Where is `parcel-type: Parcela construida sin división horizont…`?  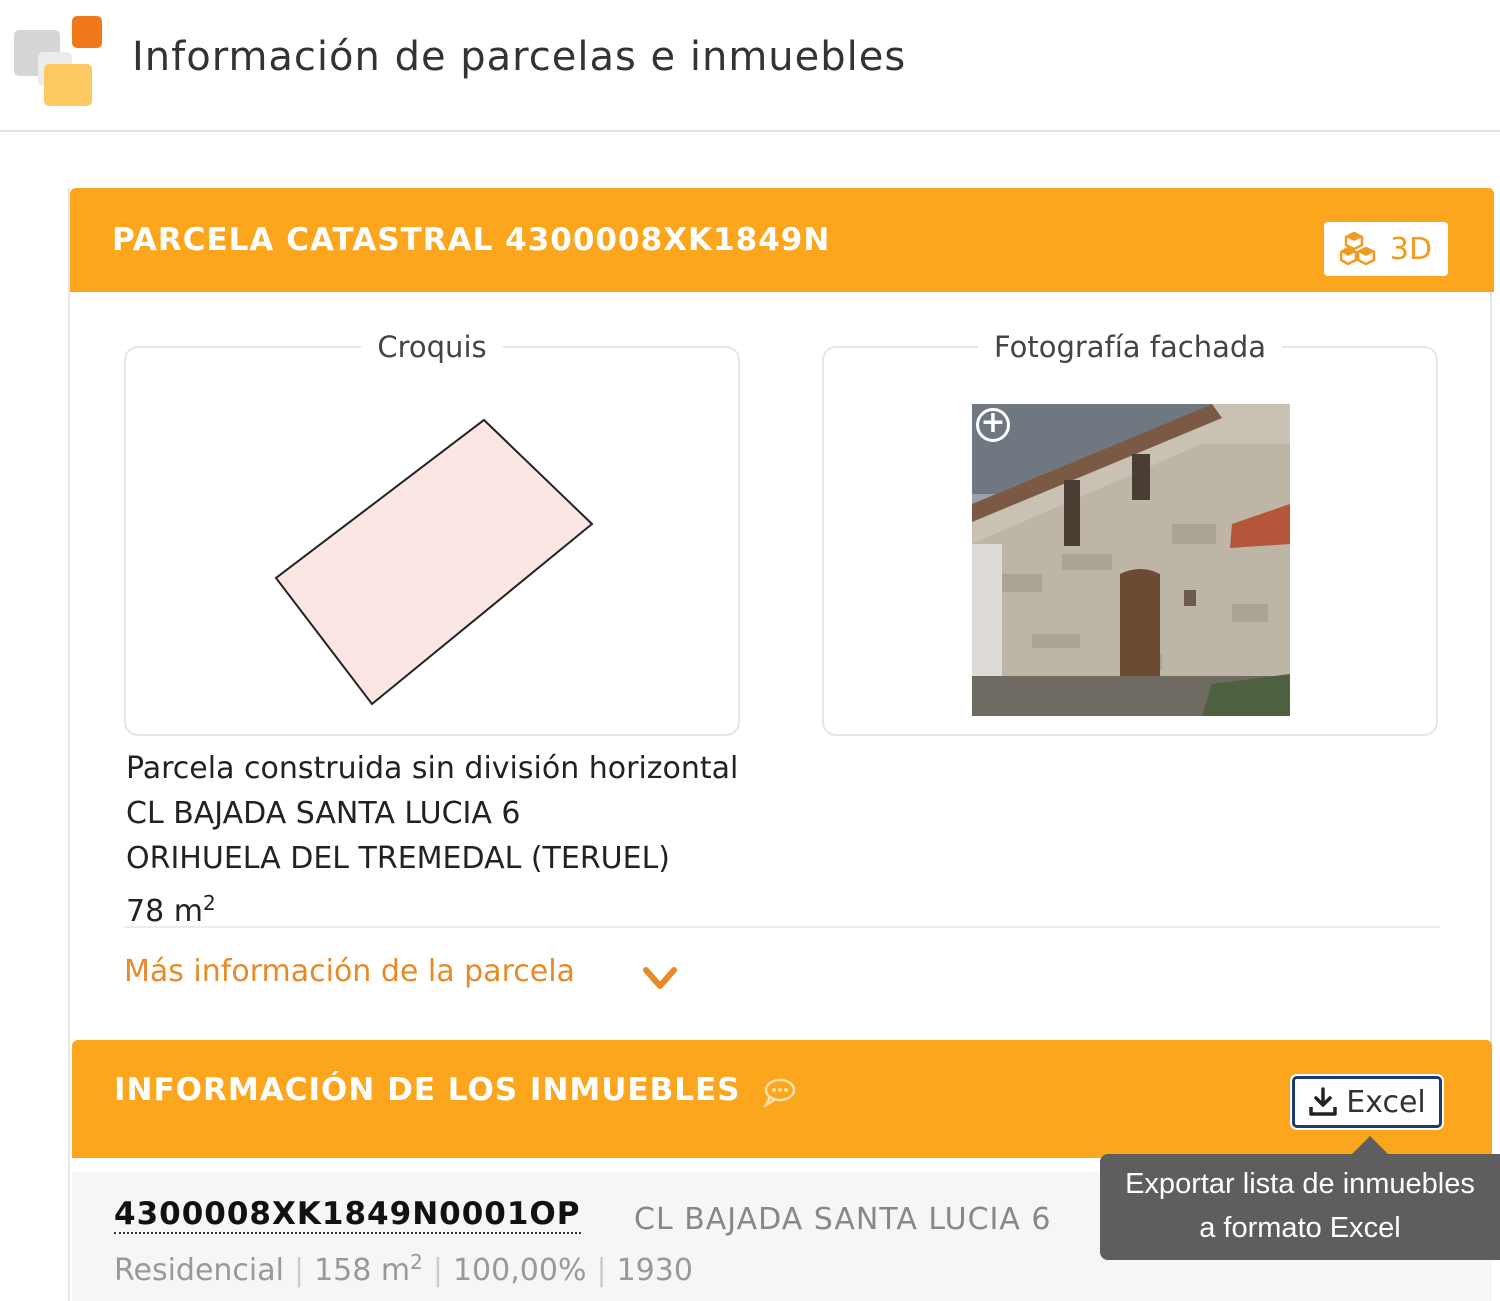
parcel-type: Parcela construida sin división horizont… is located at coordinates (432, 768).